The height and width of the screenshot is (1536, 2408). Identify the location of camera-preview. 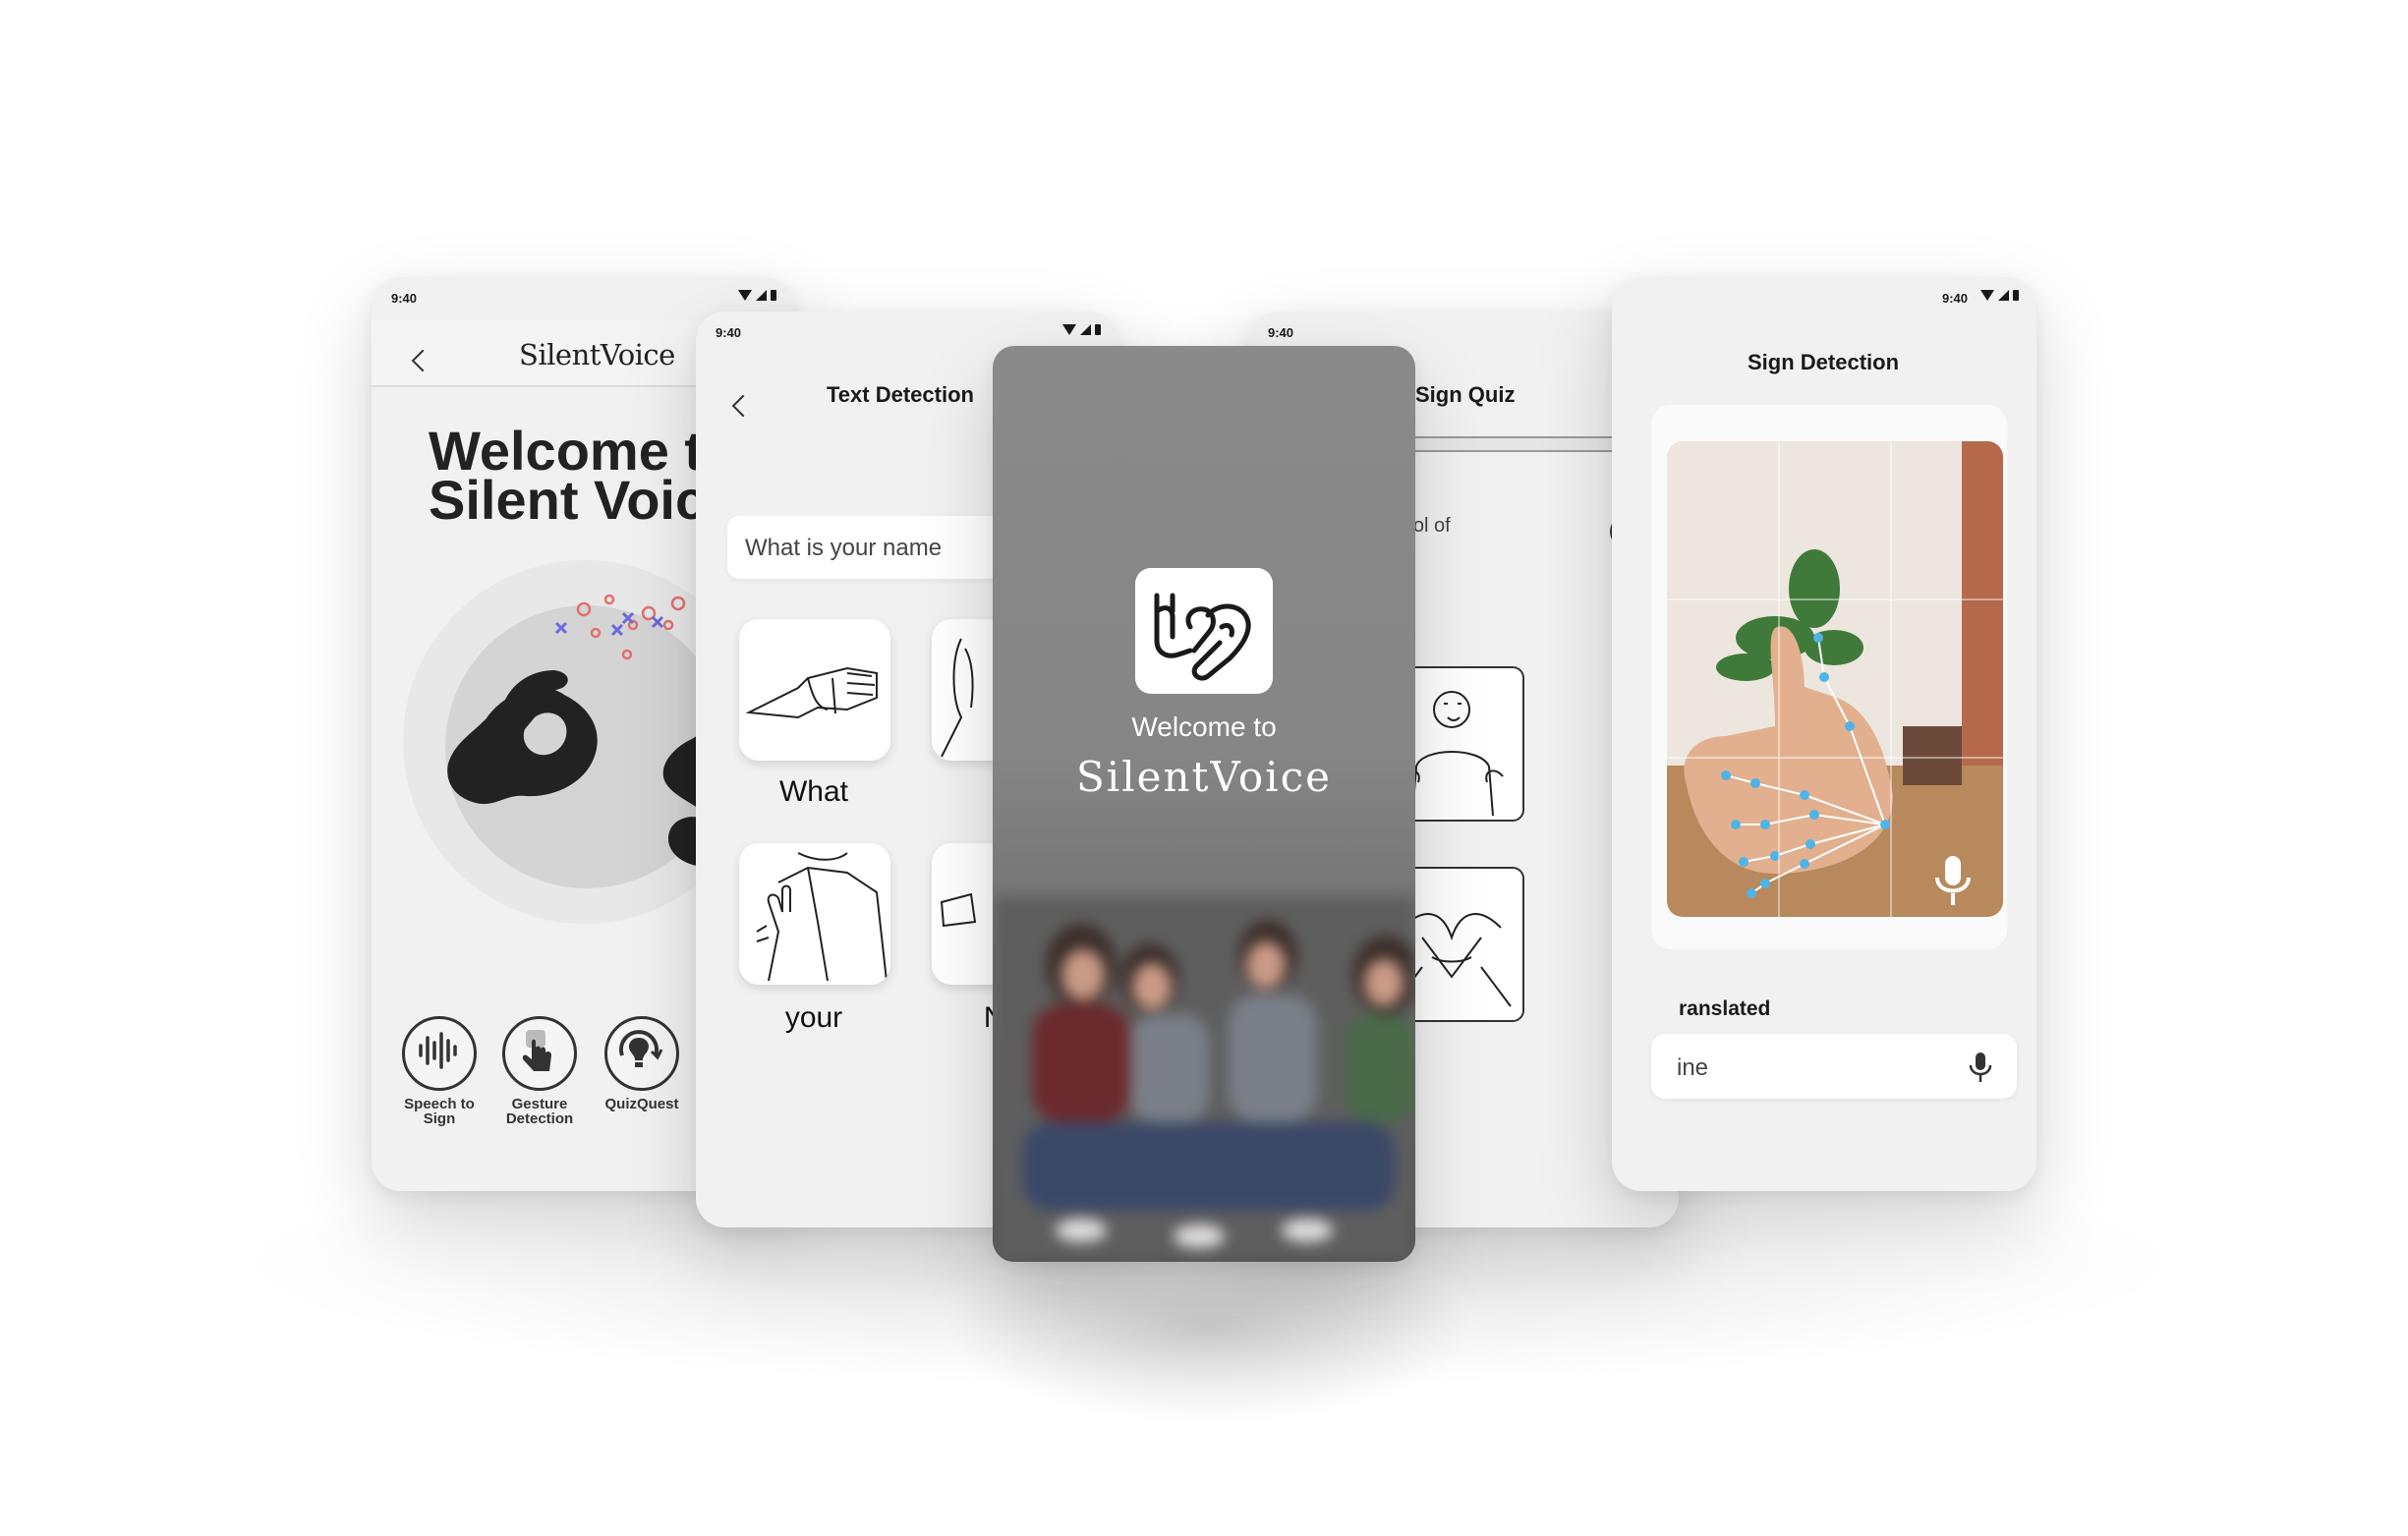
(1835, 679).